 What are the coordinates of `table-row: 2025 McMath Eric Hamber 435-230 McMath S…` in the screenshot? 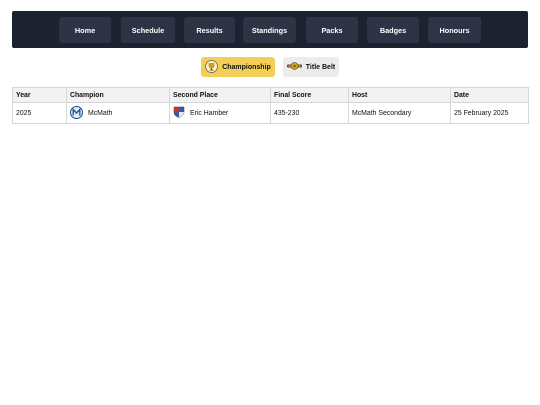 It's located at (270, 113).